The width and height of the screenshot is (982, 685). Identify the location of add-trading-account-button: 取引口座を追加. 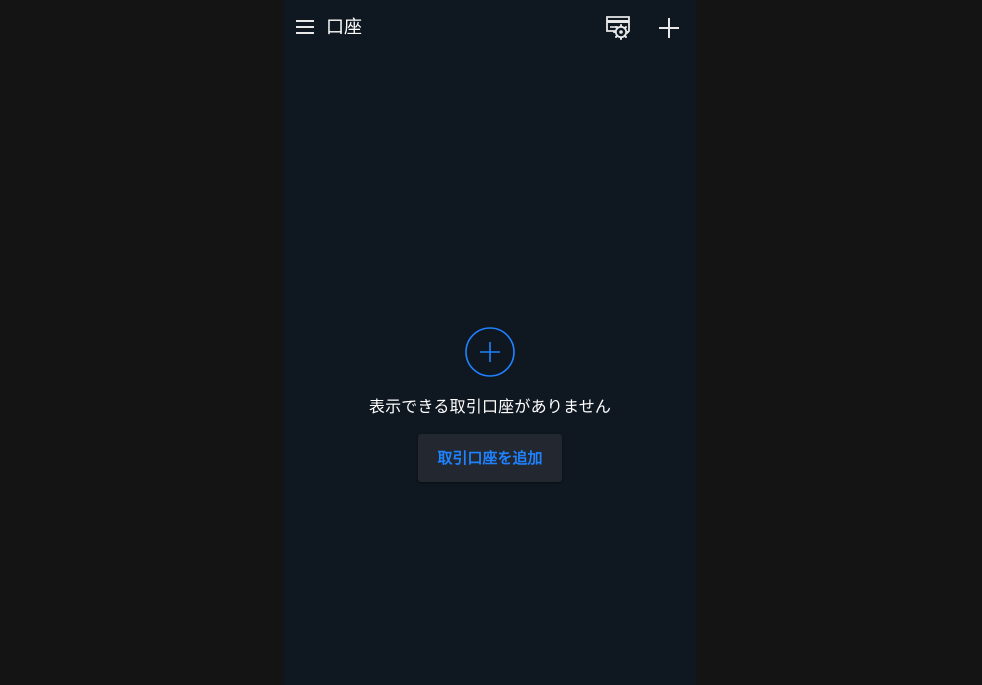
(490, 458).